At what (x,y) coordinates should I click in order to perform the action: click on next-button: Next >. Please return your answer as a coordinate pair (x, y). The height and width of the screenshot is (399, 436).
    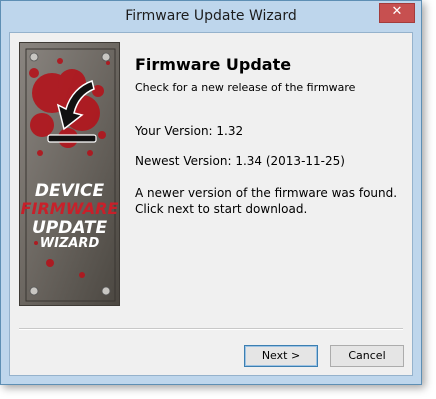
    Looking at the image, I should click on (281, 356).